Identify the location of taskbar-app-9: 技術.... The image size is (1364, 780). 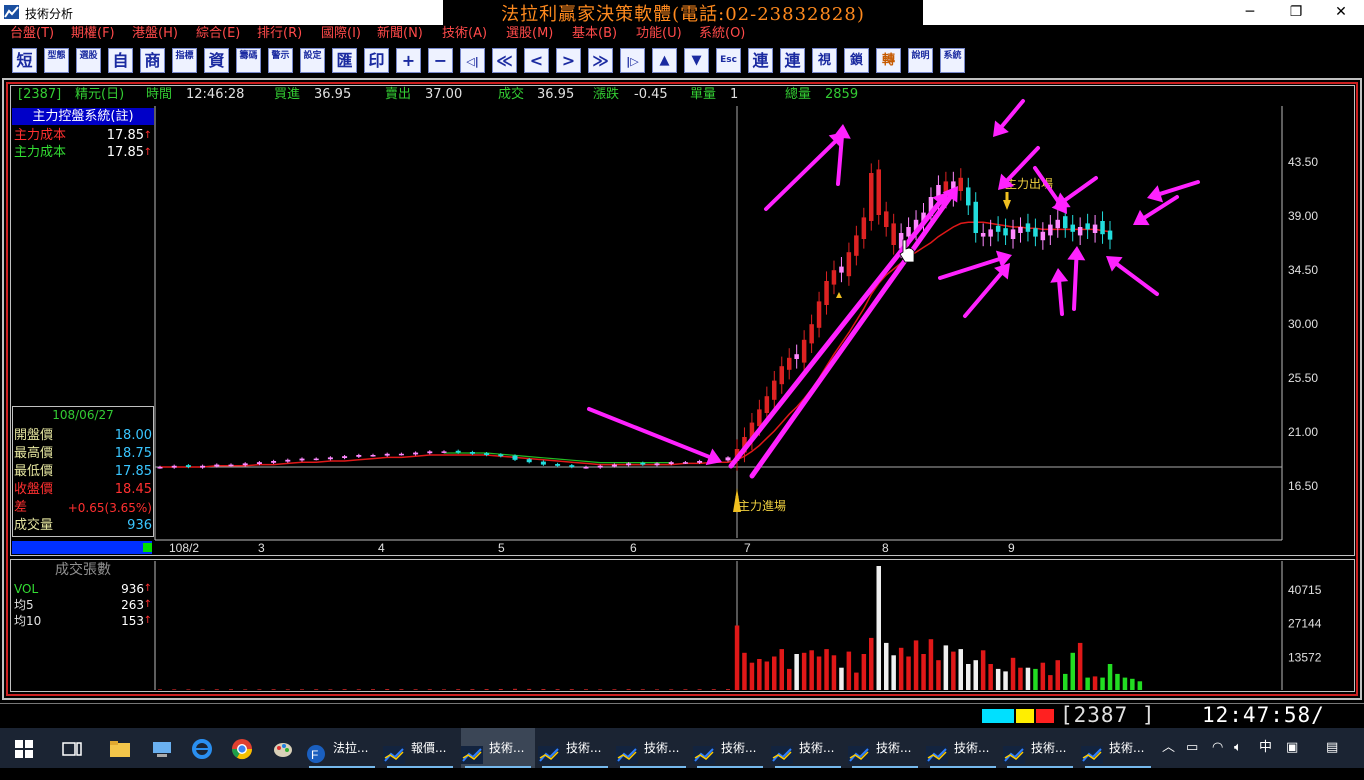
(1040, 748).